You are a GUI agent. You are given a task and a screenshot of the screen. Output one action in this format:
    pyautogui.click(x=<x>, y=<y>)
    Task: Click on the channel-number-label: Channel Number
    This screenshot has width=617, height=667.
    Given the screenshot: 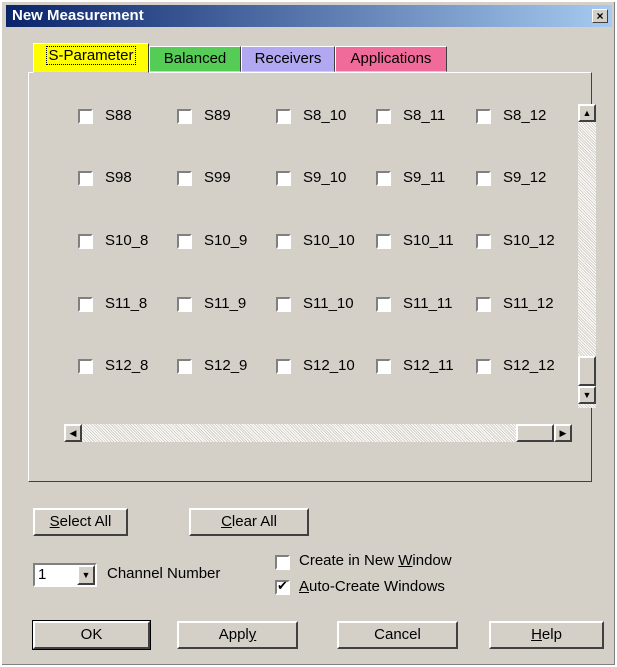 What is the action you would take?
    pyautogui.click(x=164, y=573)
    